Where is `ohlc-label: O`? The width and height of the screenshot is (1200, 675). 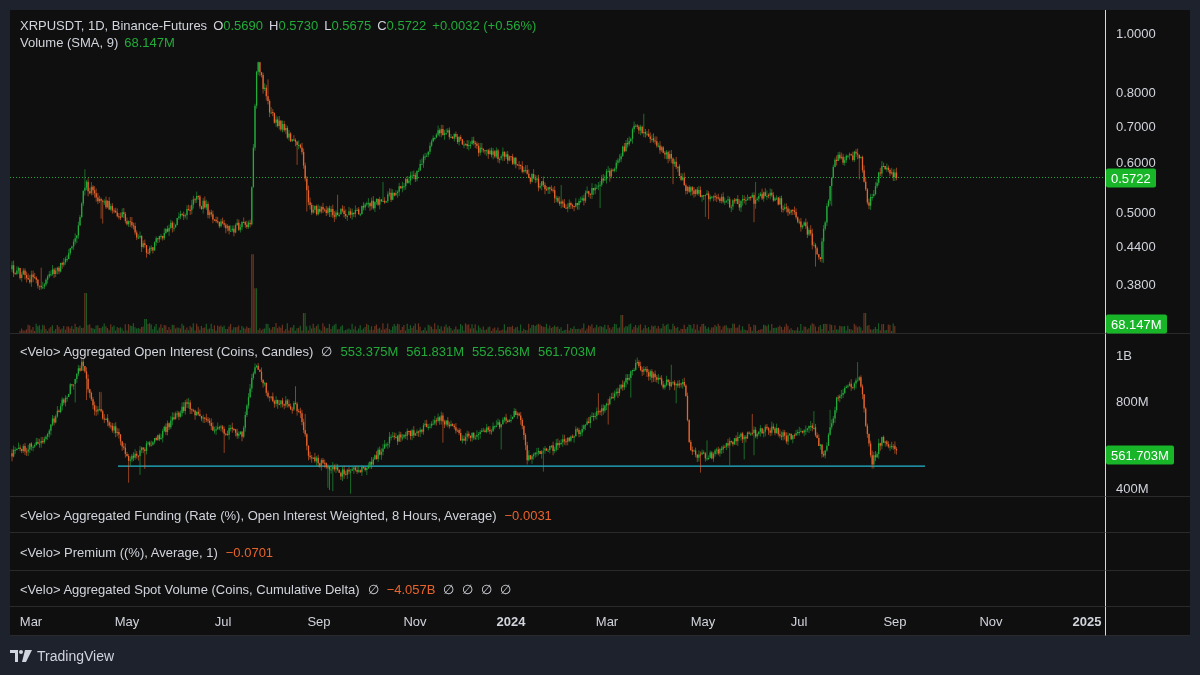
ohlc-label: O is located at coordinates (218, 25).